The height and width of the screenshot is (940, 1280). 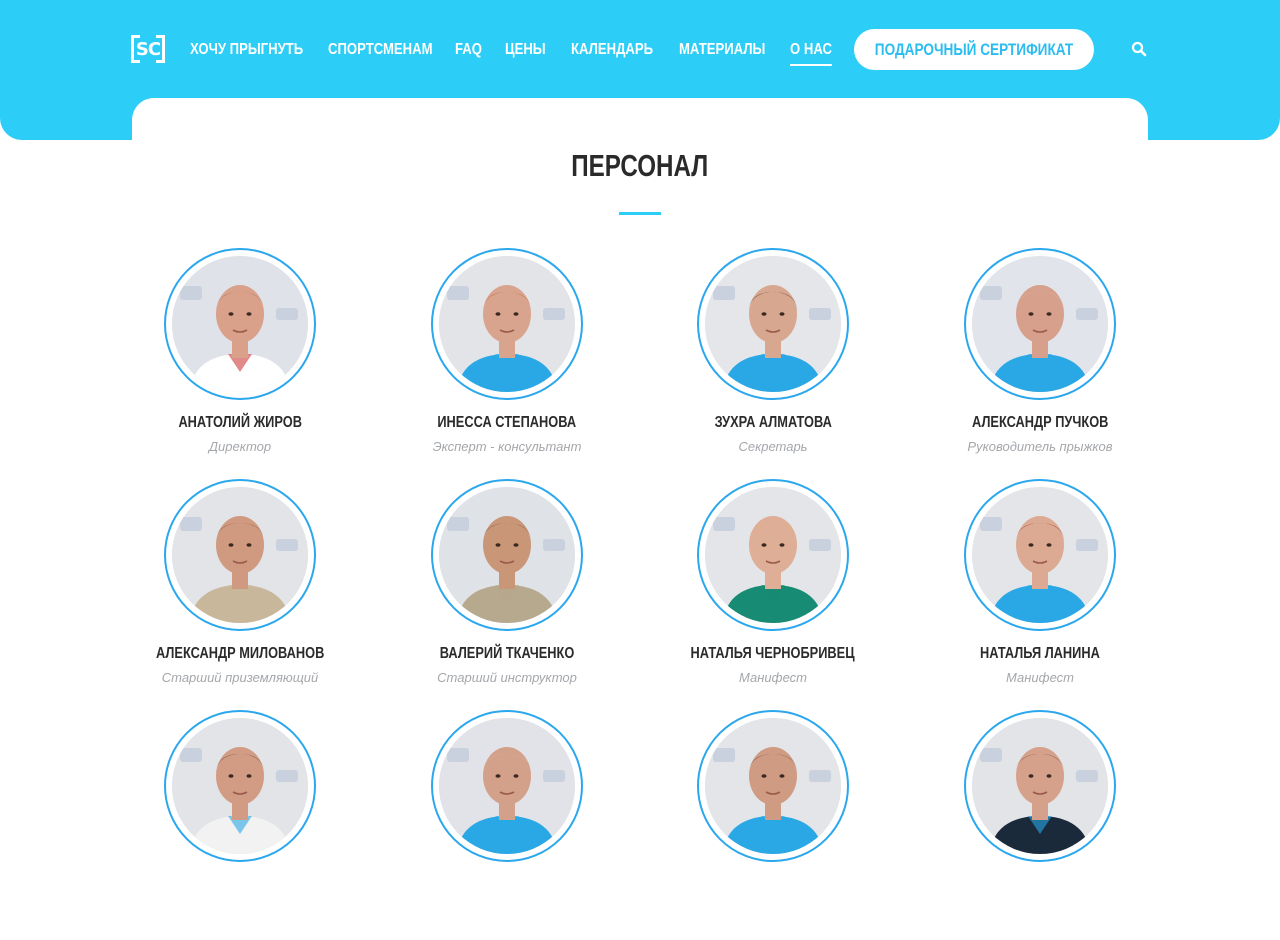 What do you see at coordinates (240, 653) in the screenshot?
I see `staff-name: АЛЕКСАНДР МИЛОВАНОВ` at bounding box center [240, 653].